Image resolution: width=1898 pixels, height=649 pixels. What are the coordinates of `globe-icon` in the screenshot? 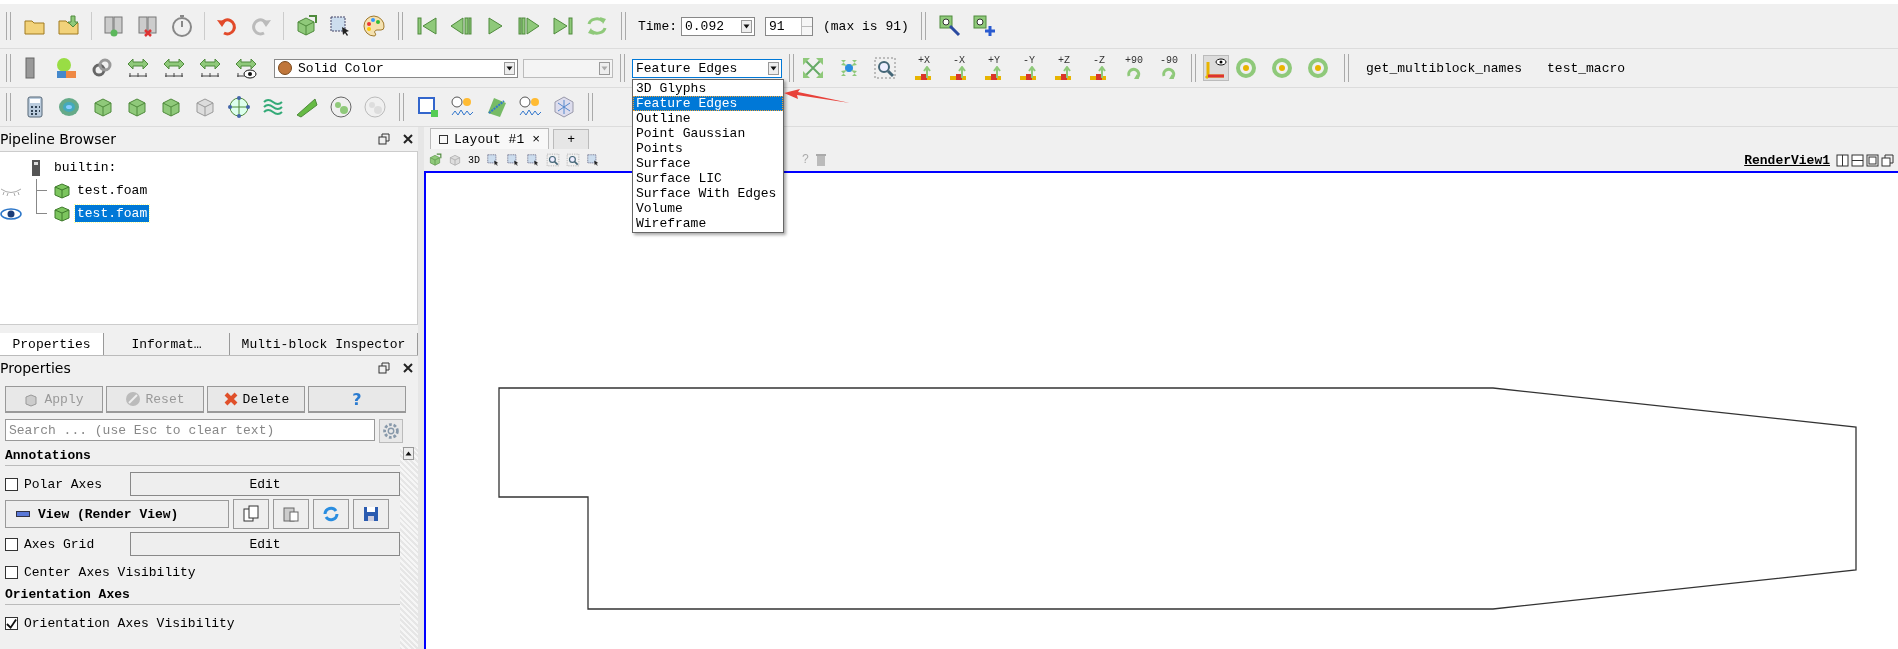 It's located at (239, 107).